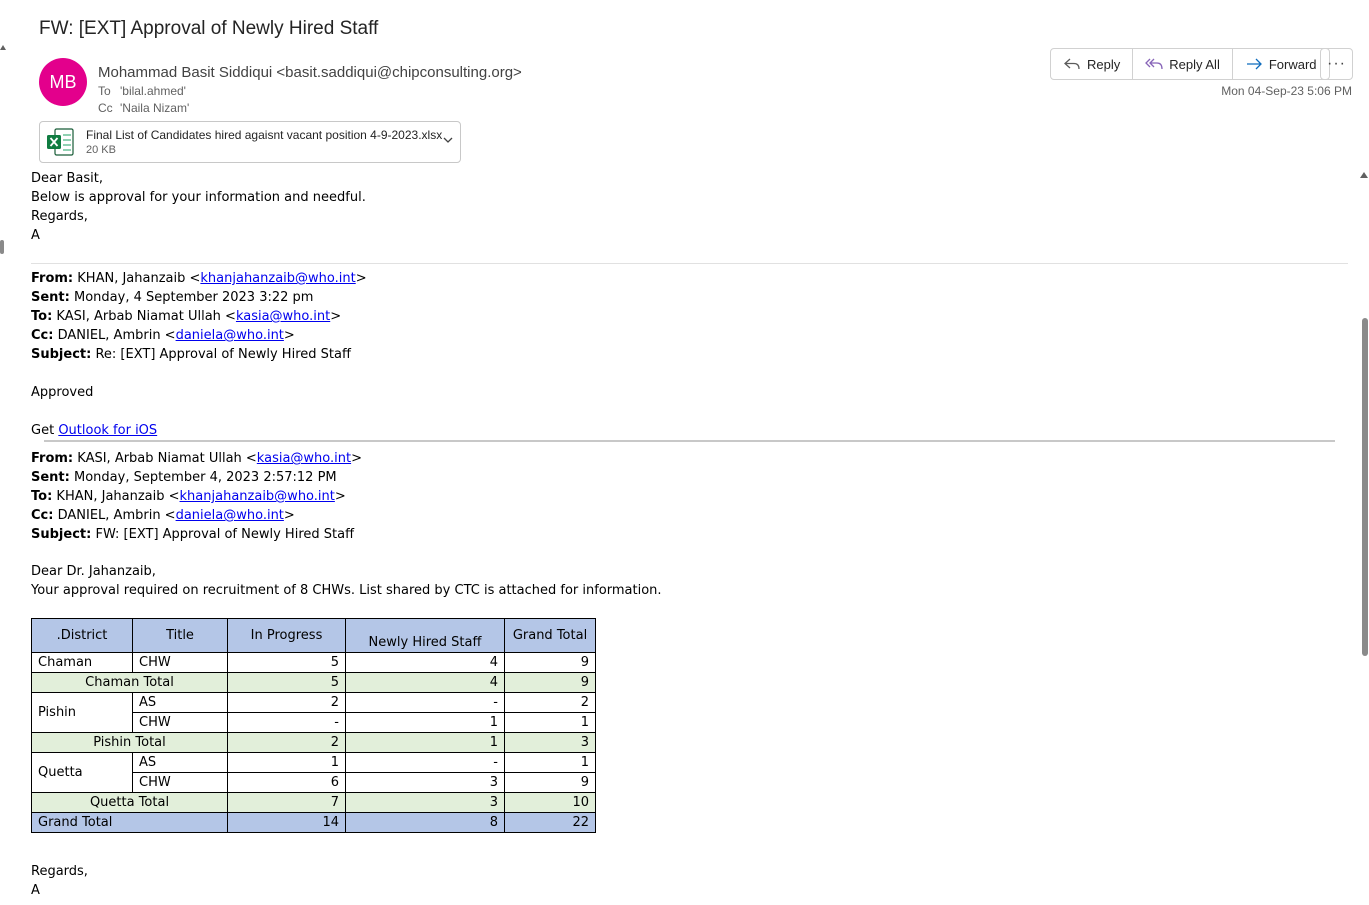 The image size is (1369, 905). What do you see at coordinates (425, 635) in the screenshot?
I see `table-header: Newly Hired Staff` at bounding box center [425, 635].